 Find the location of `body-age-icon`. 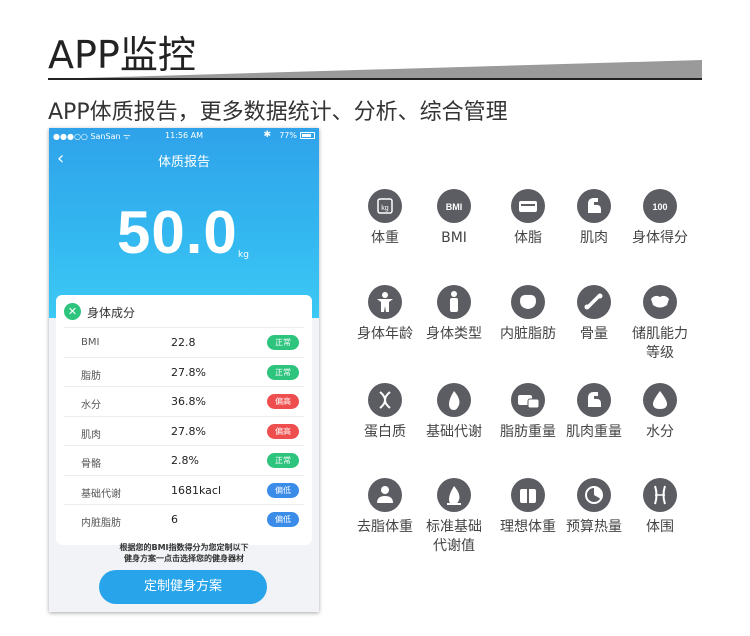

body-age-icon is located at coordinates (385, 302).